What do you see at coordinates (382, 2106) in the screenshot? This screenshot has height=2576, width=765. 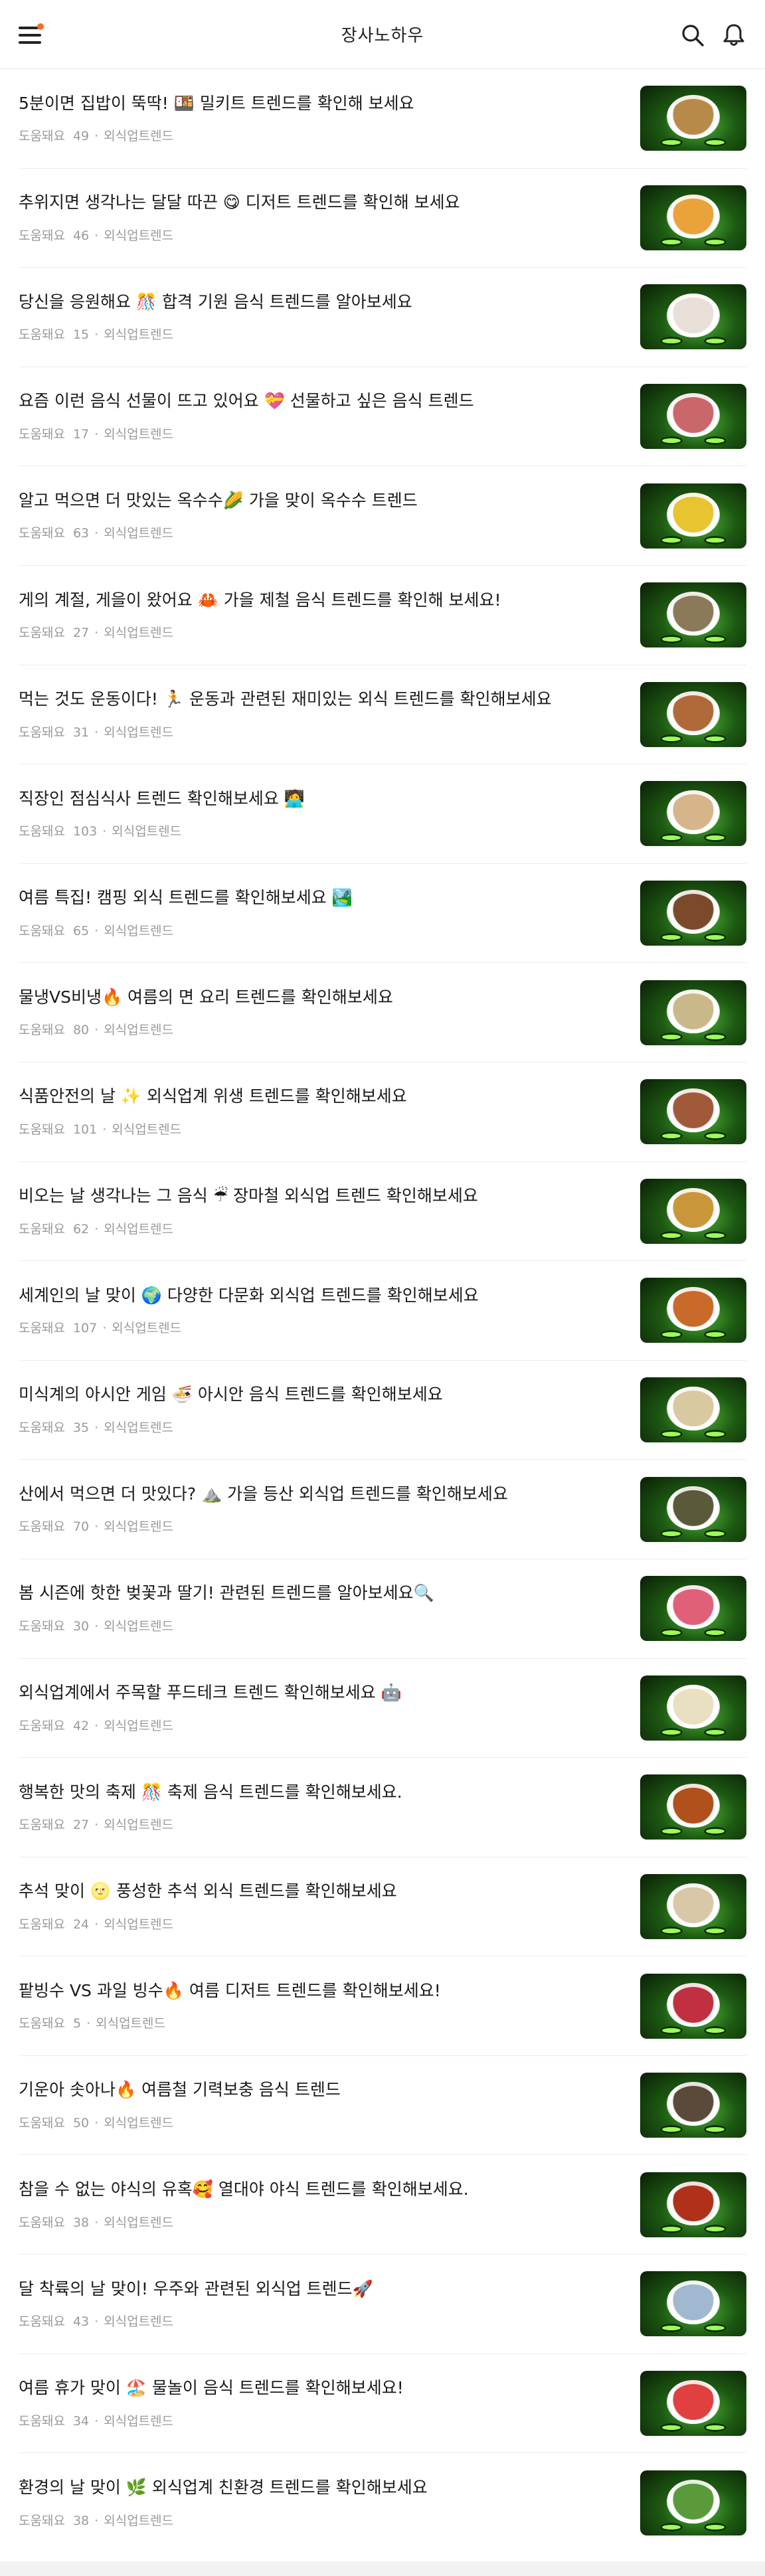 I see `article-list-item: 기운아 솟아나🔥 여름철 기력보충 음식 트렌드 도움돼요 50 · 외식업트렌드` at bounding box center [382, 2106].